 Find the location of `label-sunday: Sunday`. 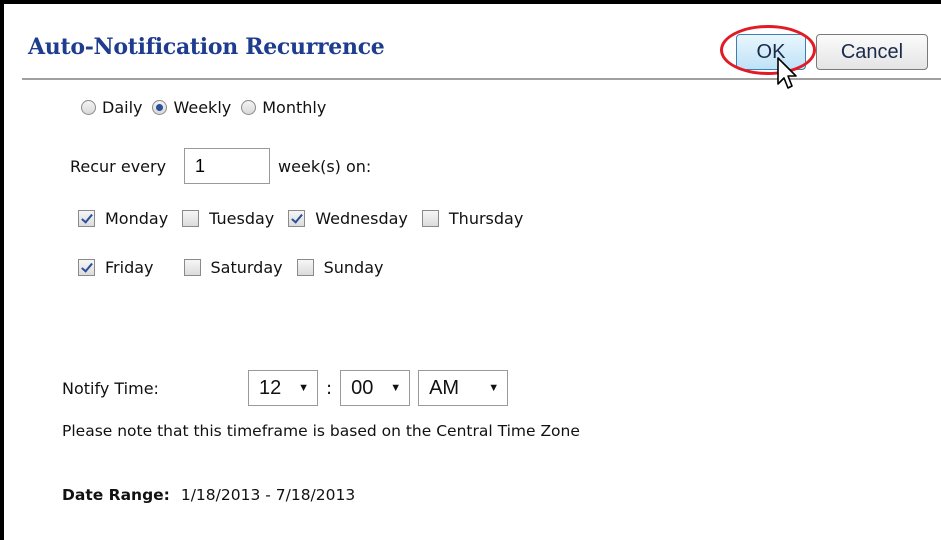

label-sunday: Sunday is located at coordinates (353, 267).